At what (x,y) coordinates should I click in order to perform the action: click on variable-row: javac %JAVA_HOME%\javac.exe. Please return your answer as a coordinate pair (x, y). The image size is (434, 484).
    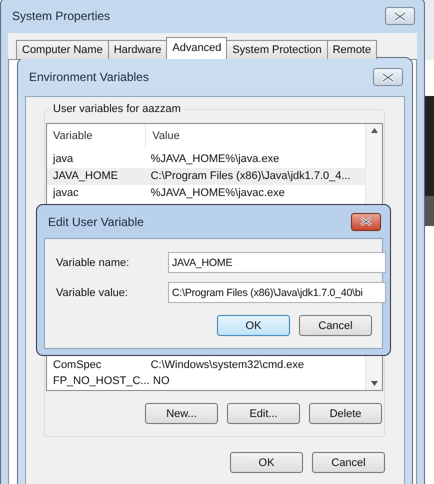
    Looking at the image, I should click on (206, 193).